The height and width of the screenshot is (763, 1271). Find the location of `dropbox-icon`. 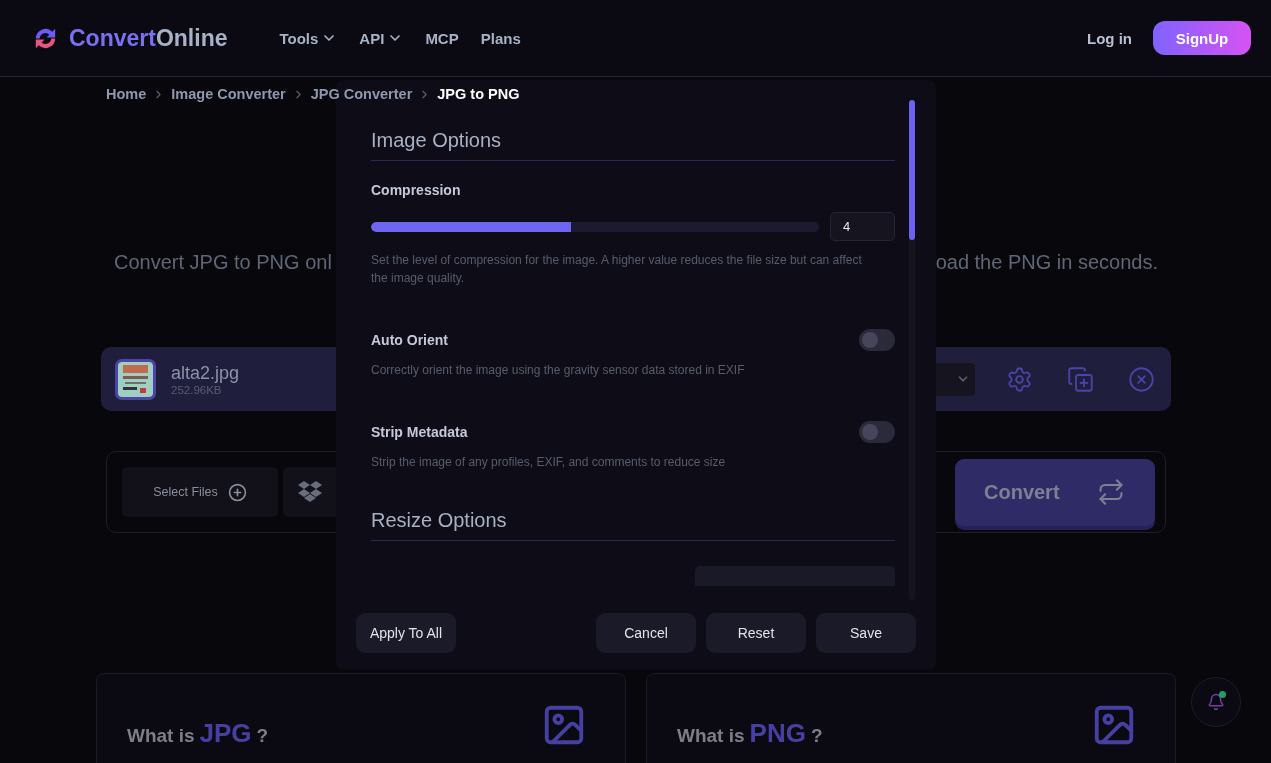

dropbox-icon is located at coordinates (310, 492).